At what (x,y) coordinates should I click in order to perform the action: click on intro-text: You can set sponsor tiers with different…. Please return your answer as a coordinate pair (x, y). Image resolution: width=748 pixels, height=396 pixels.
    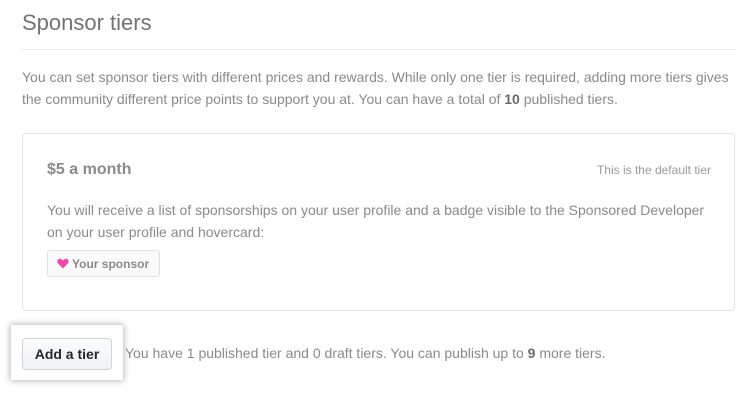
    Looking at the image, I should click on (385, 88).